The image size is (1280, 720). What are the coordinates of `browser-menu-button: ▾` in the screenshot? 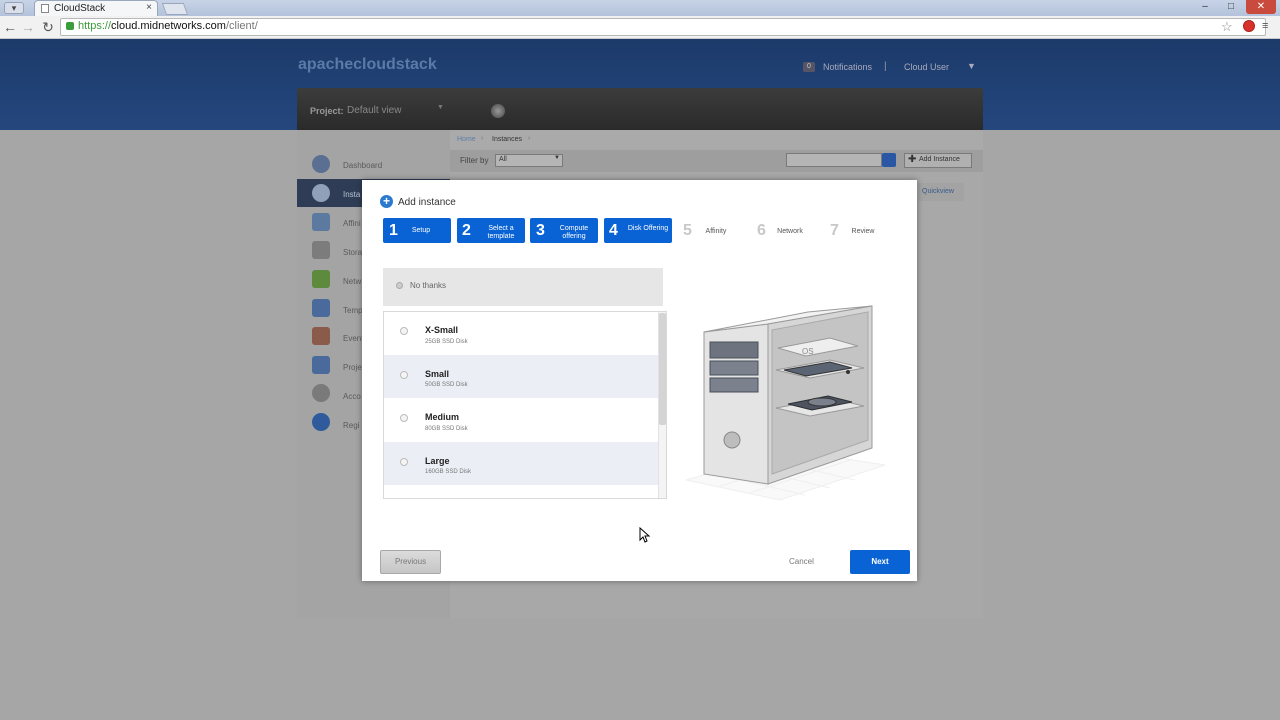 It's located at (14, 8).